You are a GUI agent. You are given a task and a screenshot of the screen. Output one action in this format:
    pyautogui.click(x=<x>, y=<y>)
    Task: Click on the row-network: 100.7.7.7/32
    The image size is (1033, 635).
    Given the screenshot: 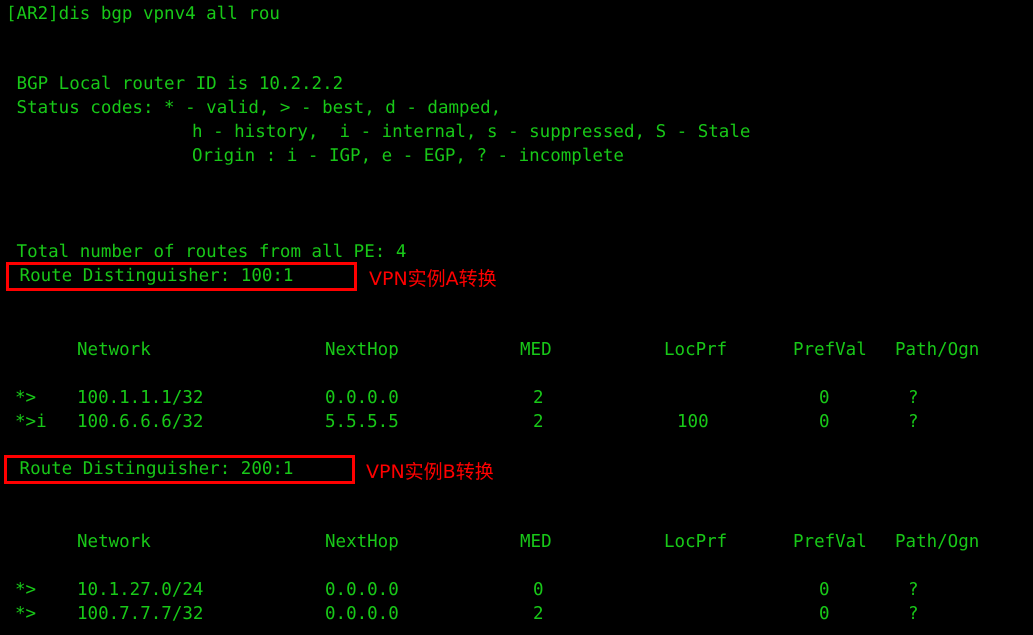 What is the action you would take?
    pyautogui.click(x=140, y=614)
    